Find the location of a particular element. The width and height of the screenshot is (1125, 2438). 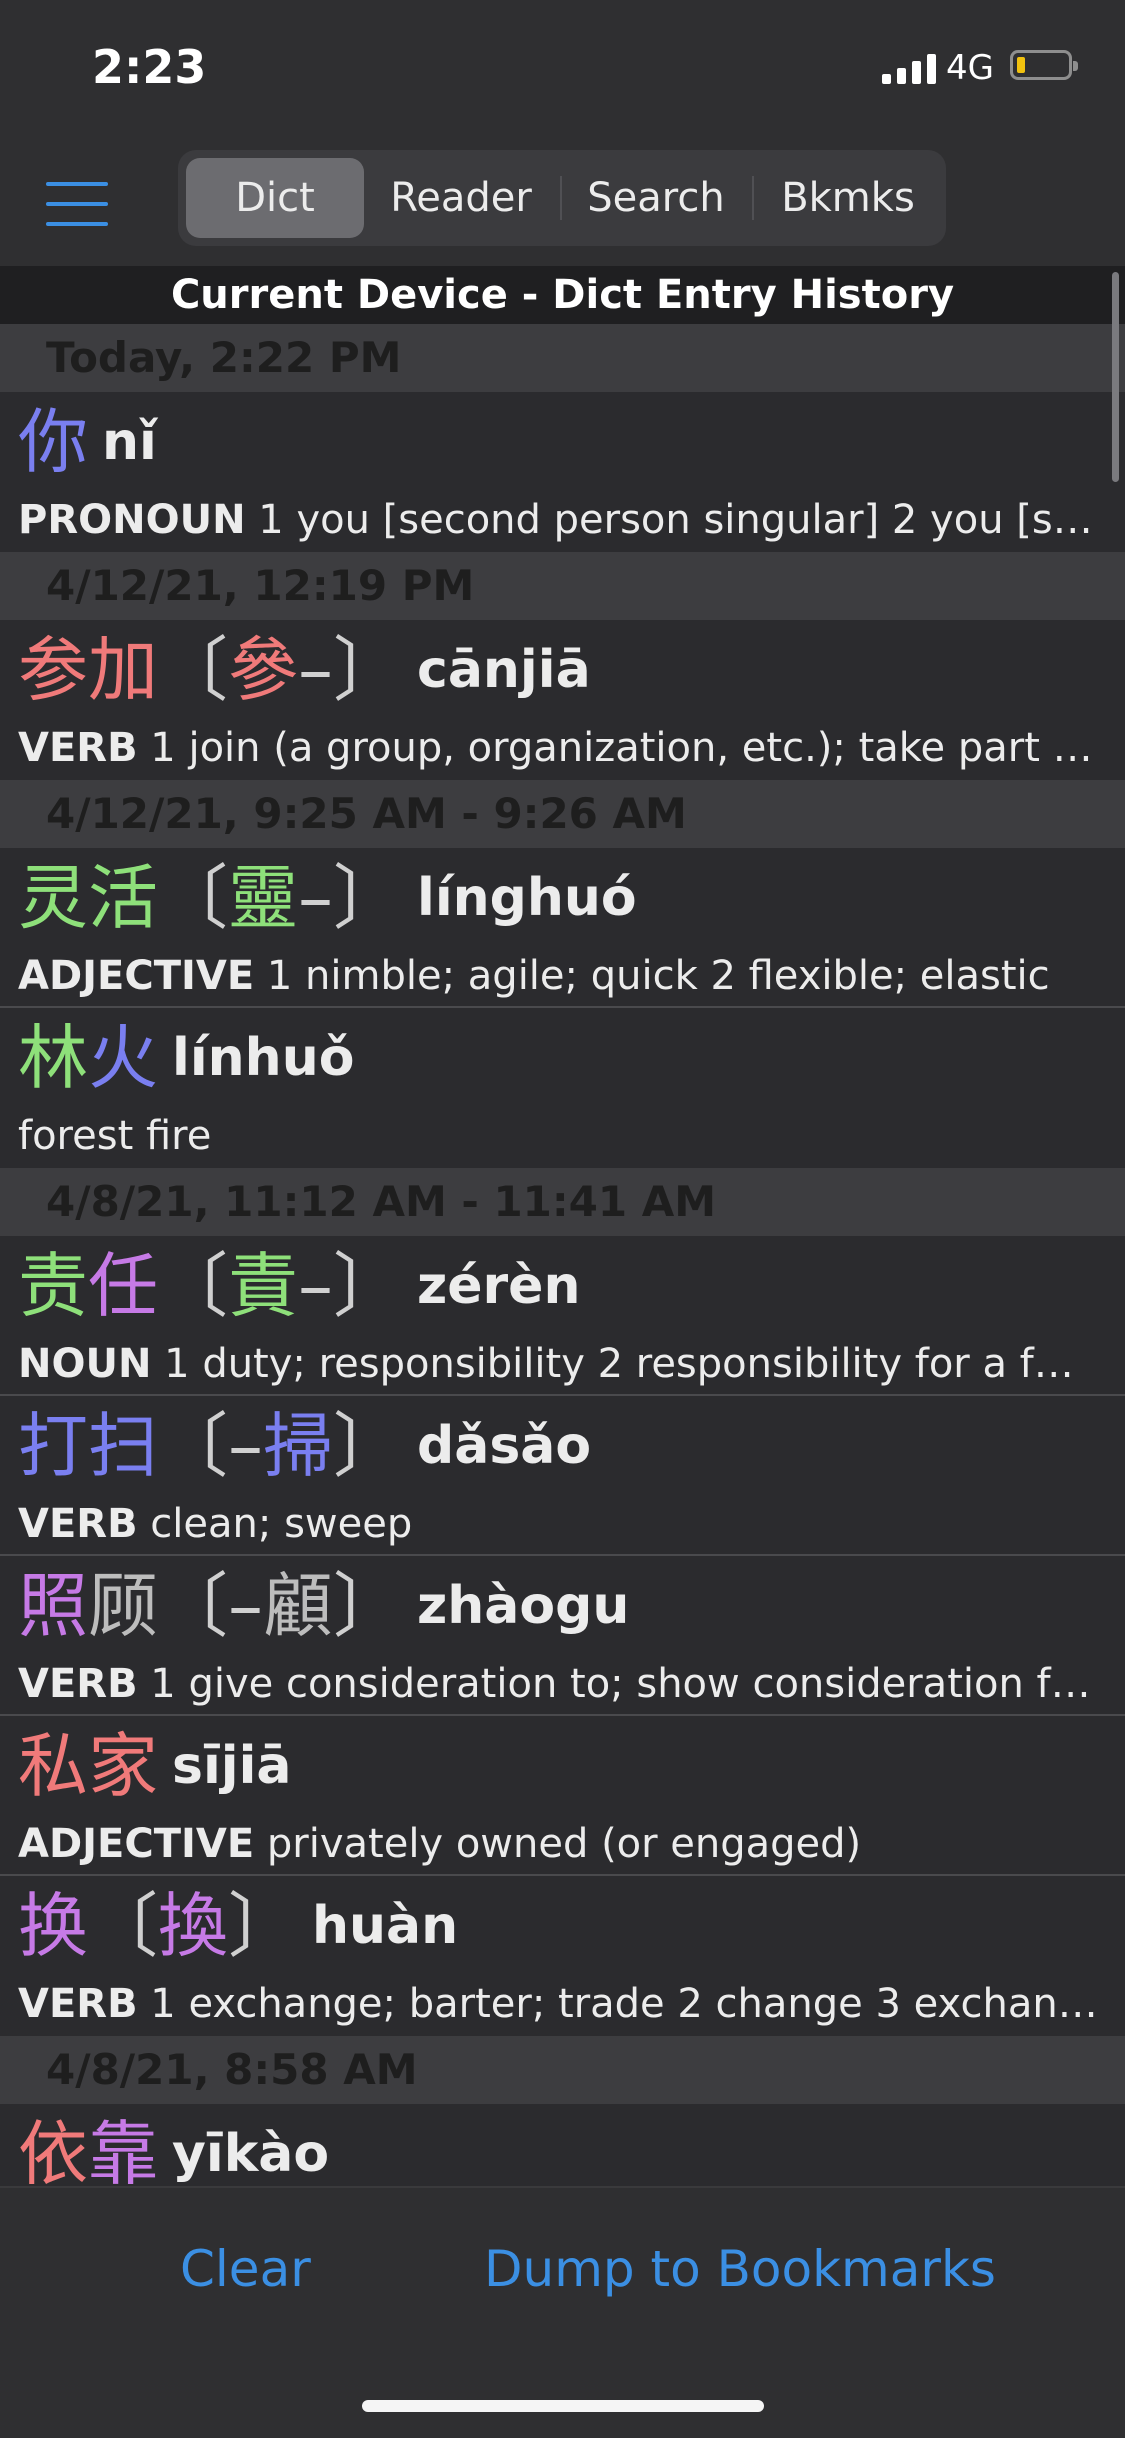

entry-character: 责 is located at coordinates (53, 1286).